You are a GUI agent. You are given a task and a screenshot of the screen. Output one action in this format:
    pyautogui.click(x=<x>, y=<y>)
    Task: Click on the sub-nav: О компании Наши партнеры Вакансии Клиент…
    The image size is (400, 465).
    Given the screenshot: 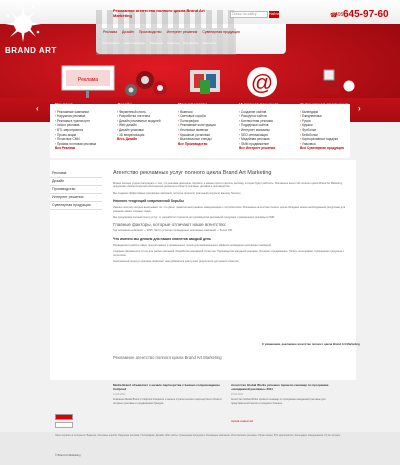 What is the action you would take?
    pyautogui.click(x=193, y=44)
    